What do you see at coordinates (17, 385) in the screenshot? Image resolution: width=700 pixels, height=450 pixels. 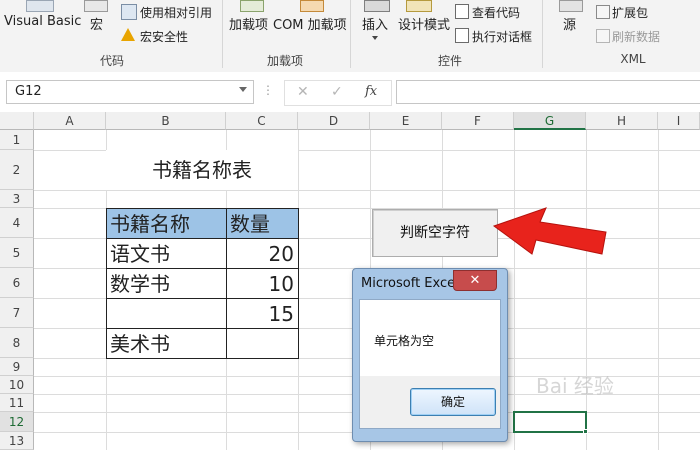 I see `row-header-10: 10` at bounding box center [17, 385].